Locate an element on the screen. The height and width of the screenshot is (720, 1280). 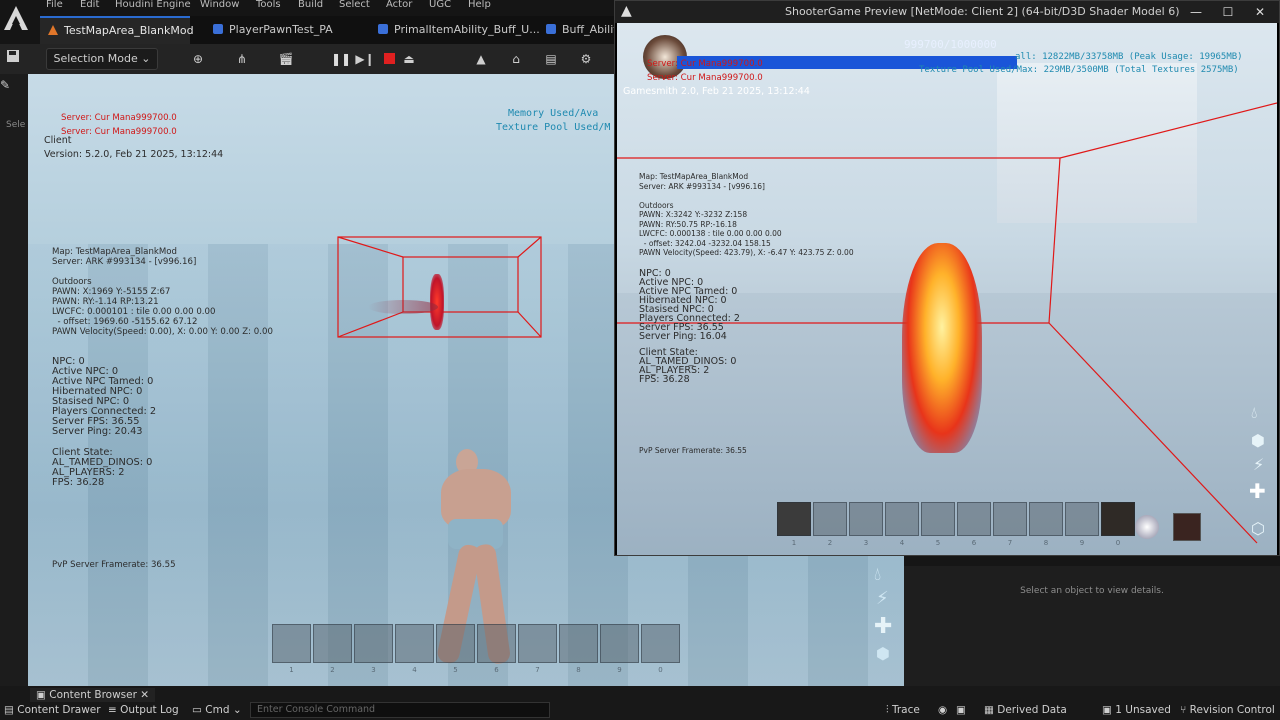
memory-label: Memory Used/Ava is located at coordinates (553, 113).